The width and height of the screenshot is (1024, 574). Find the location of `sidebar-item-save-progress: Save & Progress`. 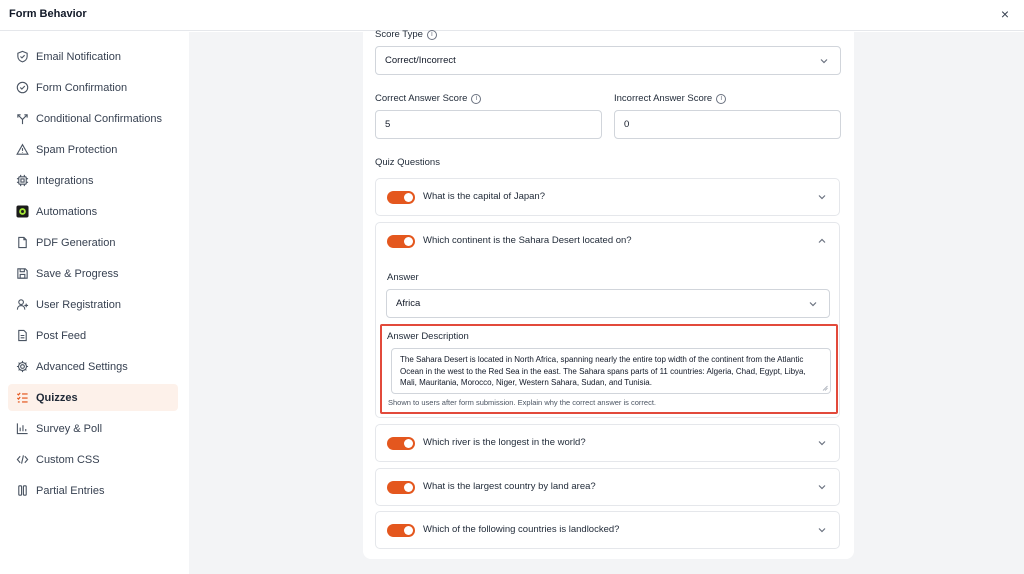

sidebar-item-save-progress: Save & Progress is located at coordinates (93, 273).